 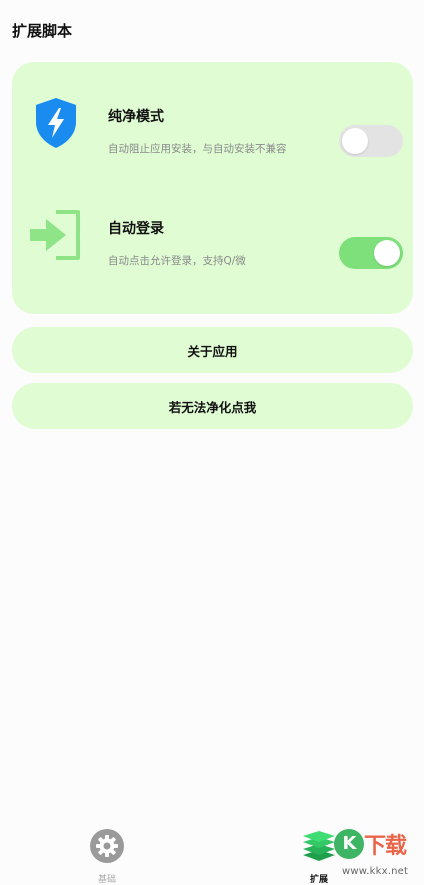 What do you see at coordinates (107, 846) in the screenshot?
I see `gear-icon` at bounding box center [107, 846].